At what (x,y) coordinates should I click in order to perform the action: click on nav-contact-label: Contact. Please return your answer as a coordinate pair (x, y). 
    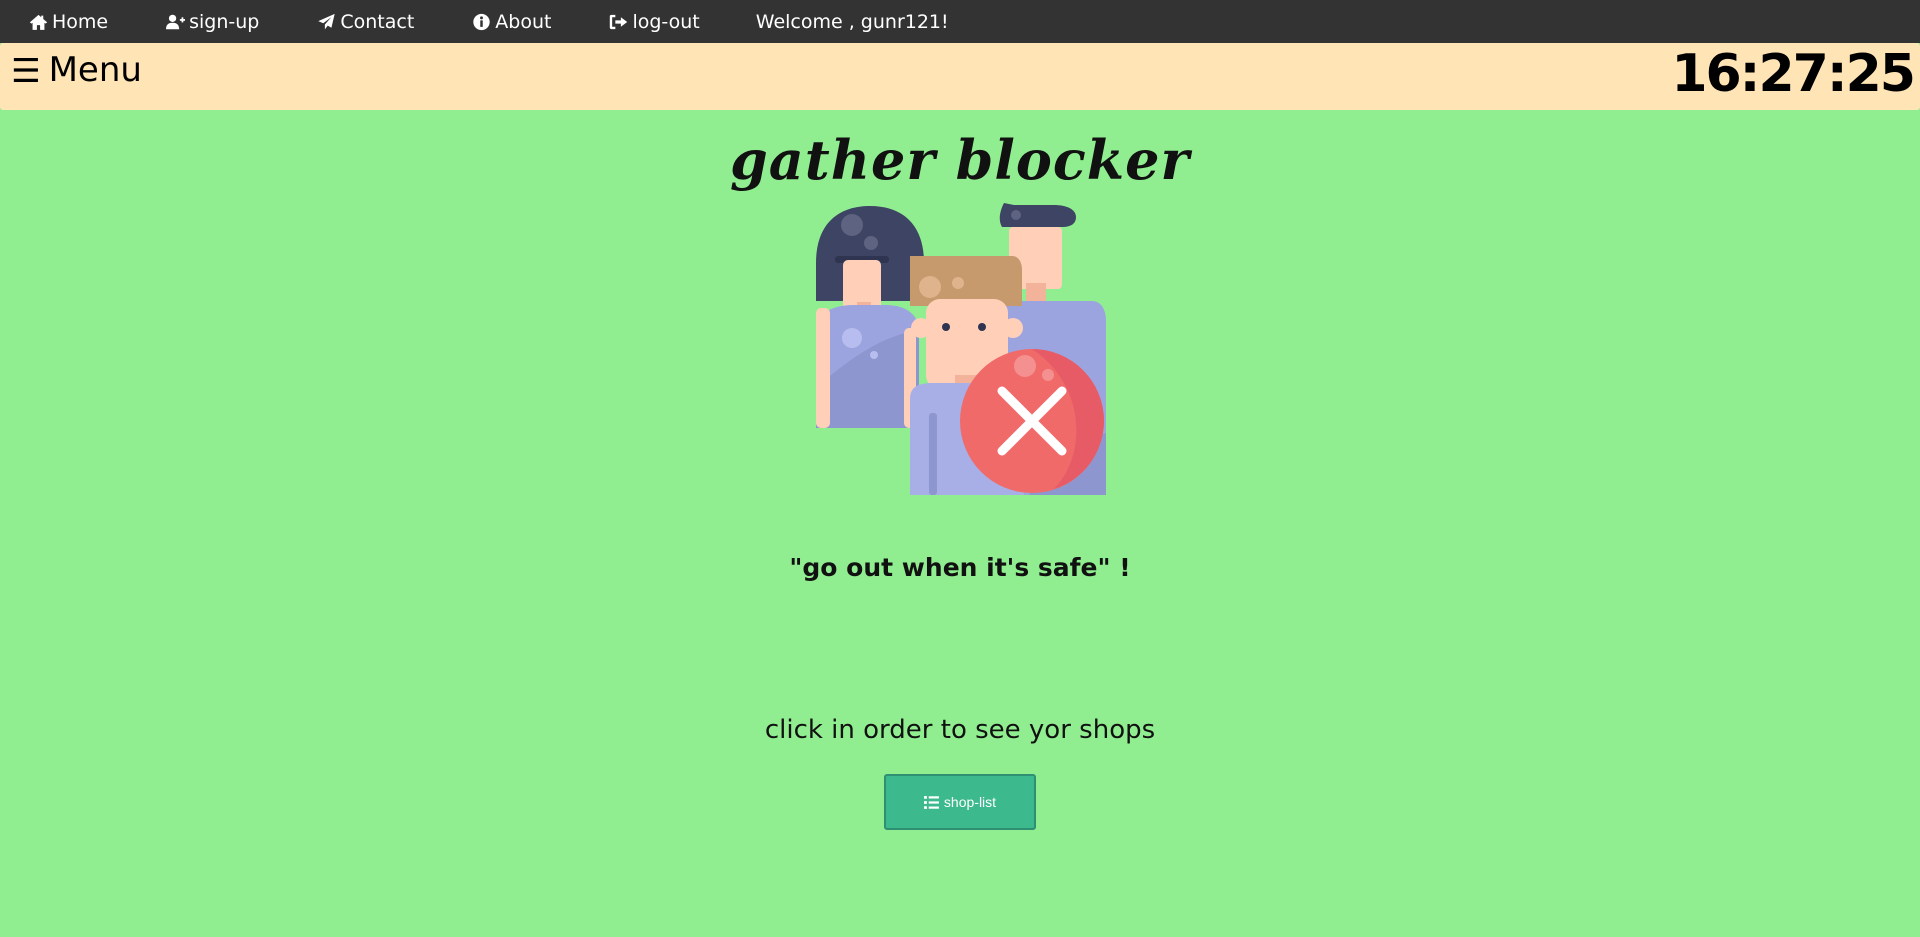
    Looking at the image, I should click on (377, 21).